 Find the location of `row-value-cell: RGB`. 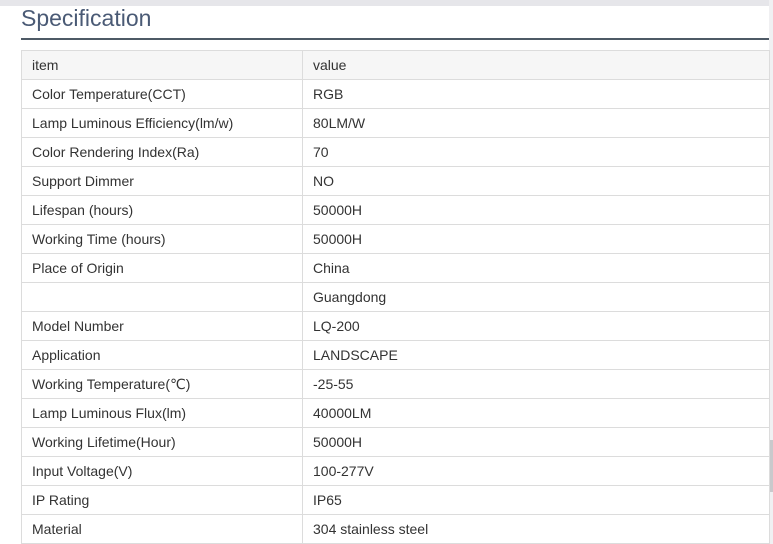

row-value-cell: RGB is located at coordinates (536, 94).